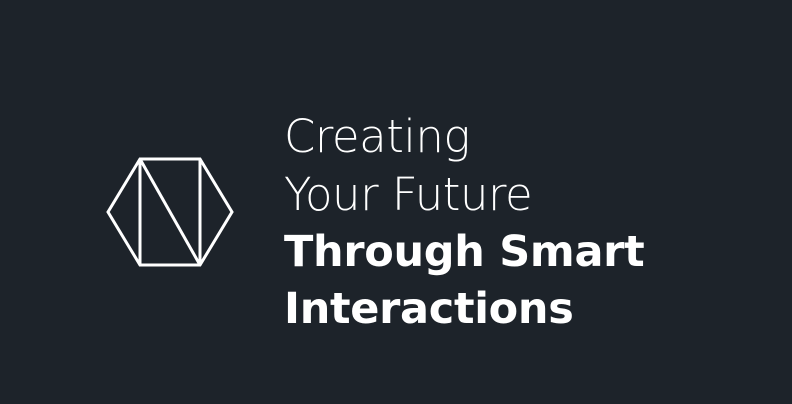  I want to click on hexagon-n-logo-icon, so click(170, 212).